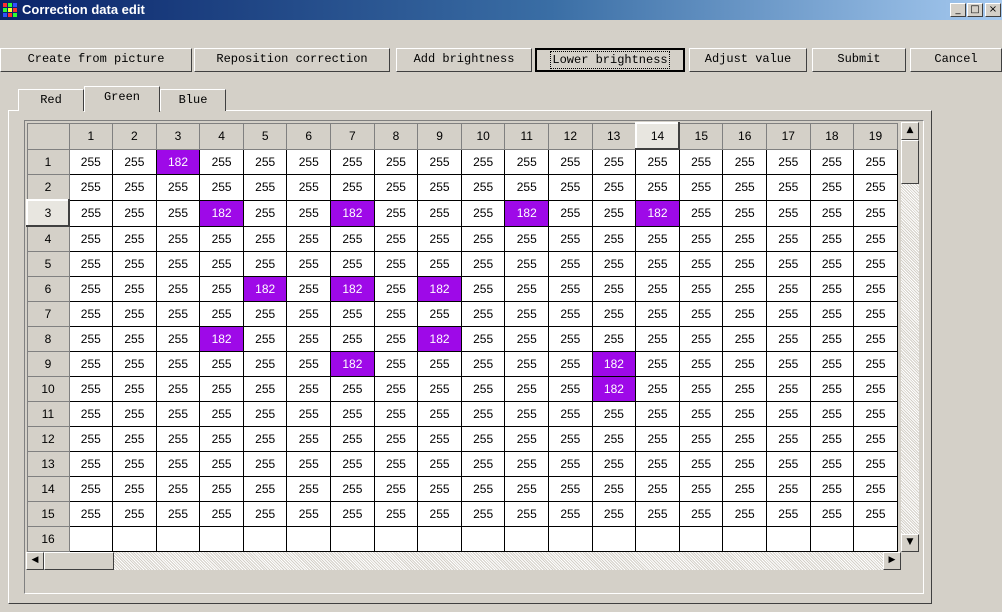  I want to click on cancel-button: Cancel, so click(956, 60).